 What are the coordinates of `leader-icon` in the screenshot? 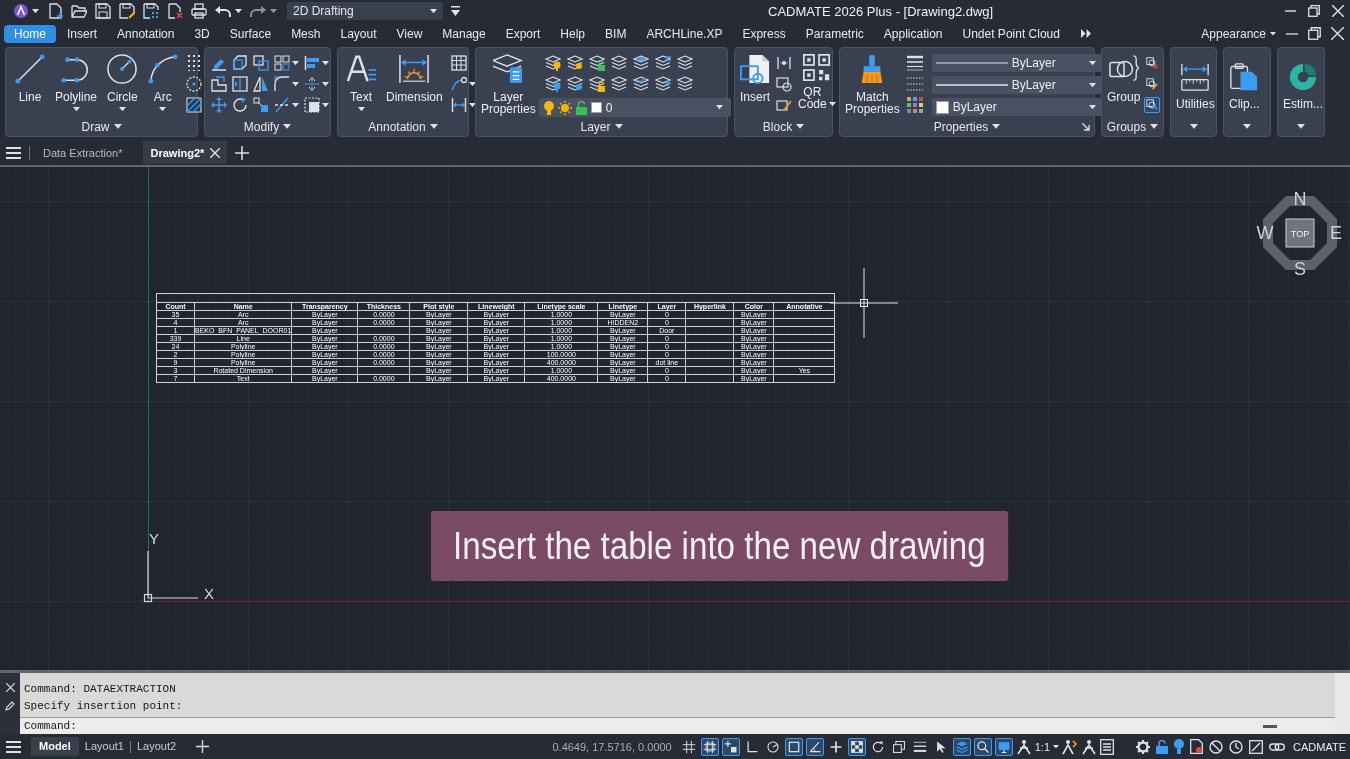 It's located at (458, 84).